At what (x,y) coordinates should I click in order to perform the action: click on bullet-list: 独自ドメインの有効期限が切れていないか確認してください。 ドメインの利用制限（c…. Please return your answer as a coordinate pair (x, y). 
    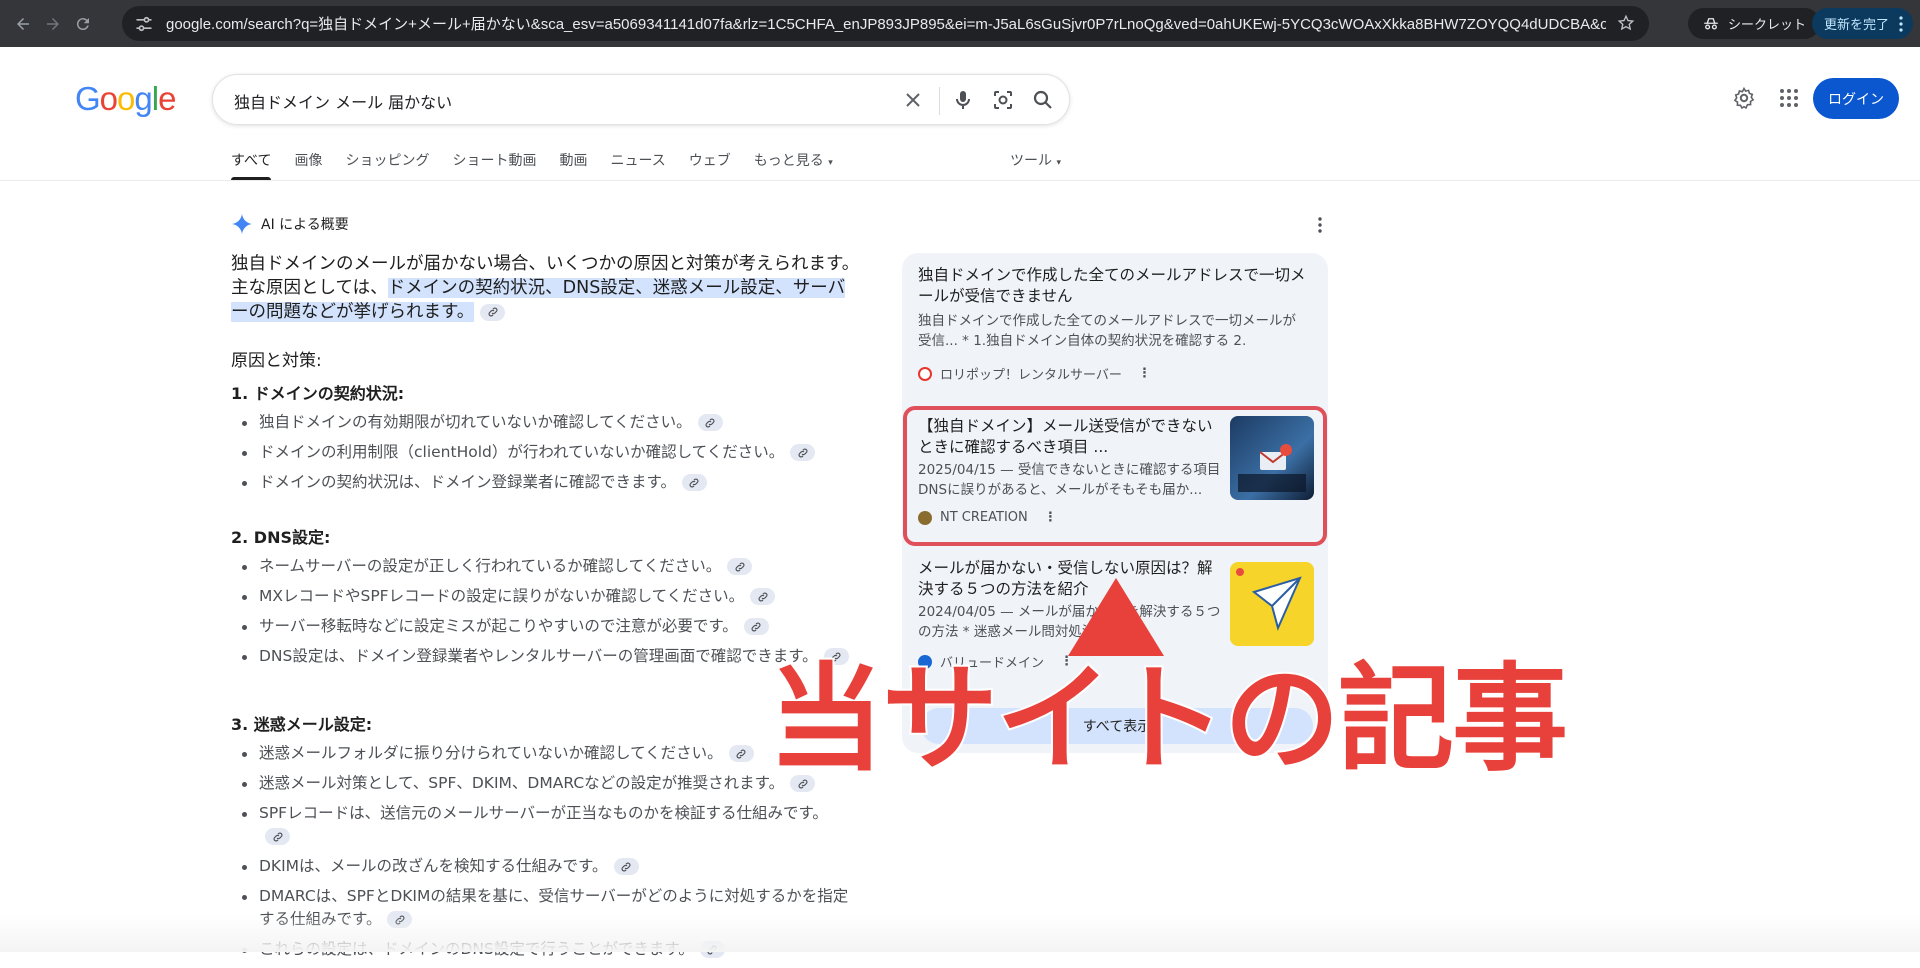
    Looking at the image, I should click on (550, 456).